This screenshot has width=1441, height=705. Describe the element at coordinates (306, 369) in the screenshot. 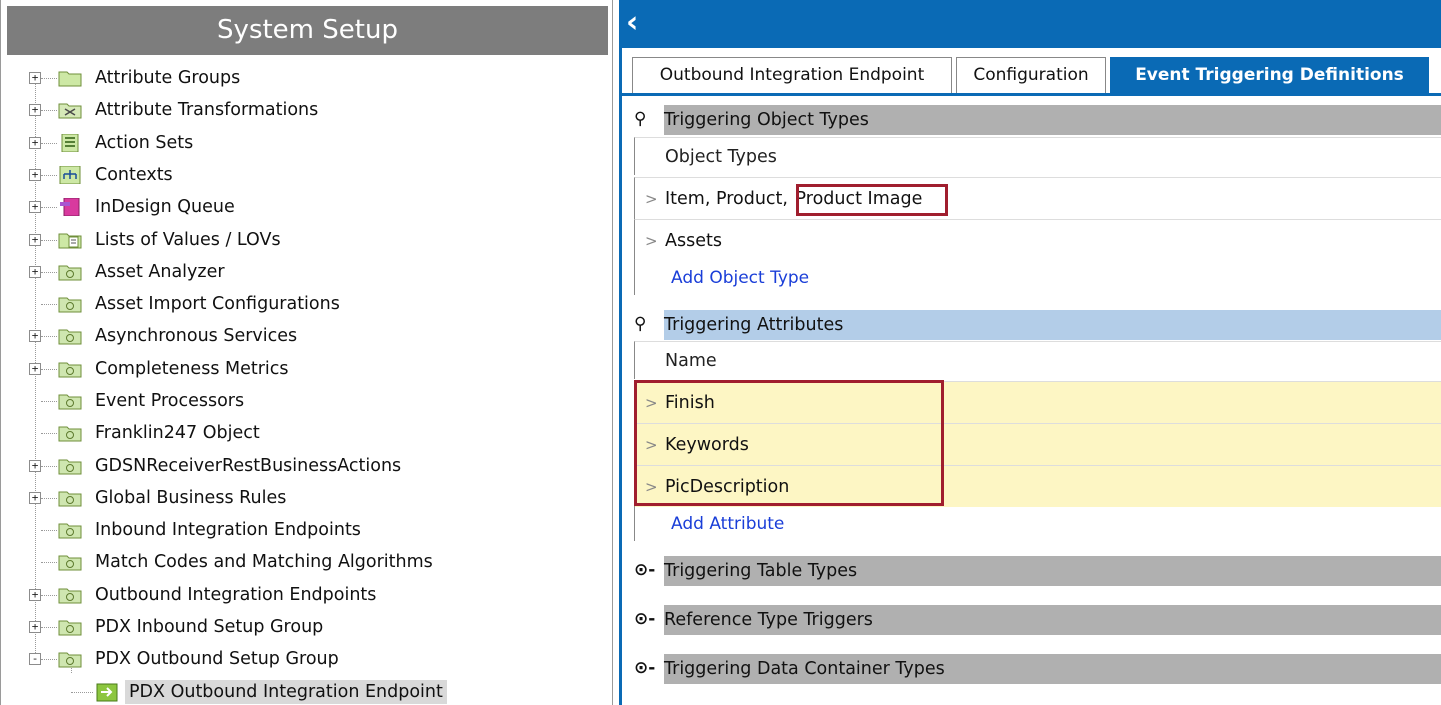

I see `tree-item: + Completeness Metrics` at that location.